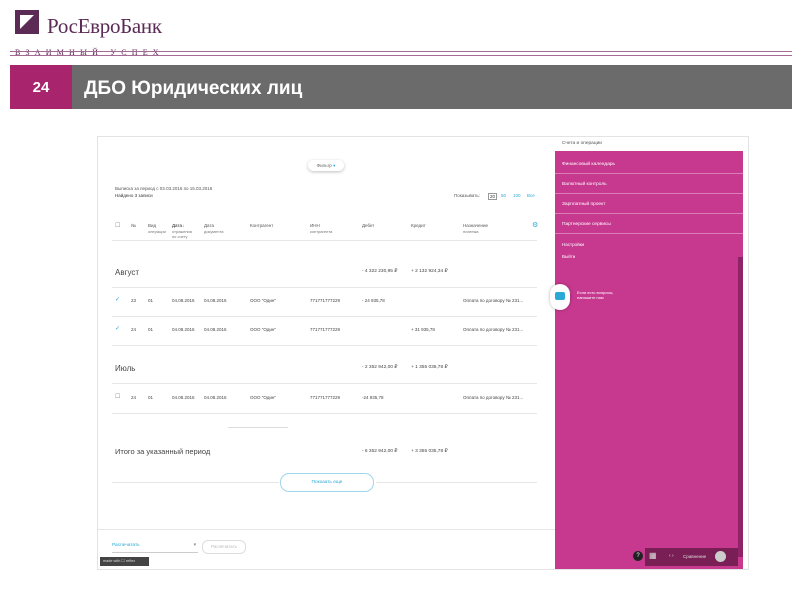 The width and height of the screenshot is (800, 600). I want to click on group-month-aug: Август, so click(127, 272).